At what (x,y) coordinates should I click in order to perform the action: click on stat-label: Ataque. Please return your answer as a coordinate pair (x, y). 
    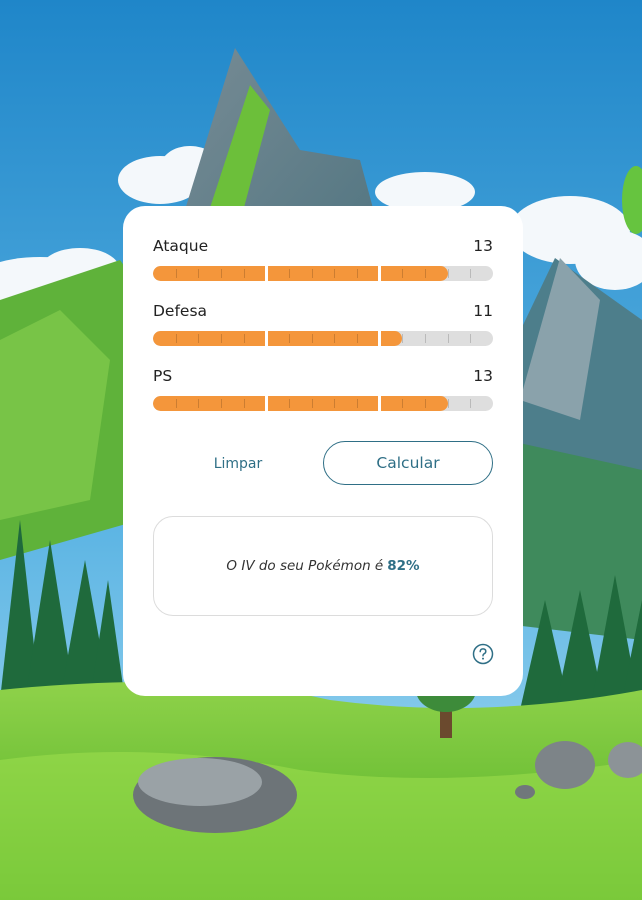
    Looking at the image, I should click on (181, 246).